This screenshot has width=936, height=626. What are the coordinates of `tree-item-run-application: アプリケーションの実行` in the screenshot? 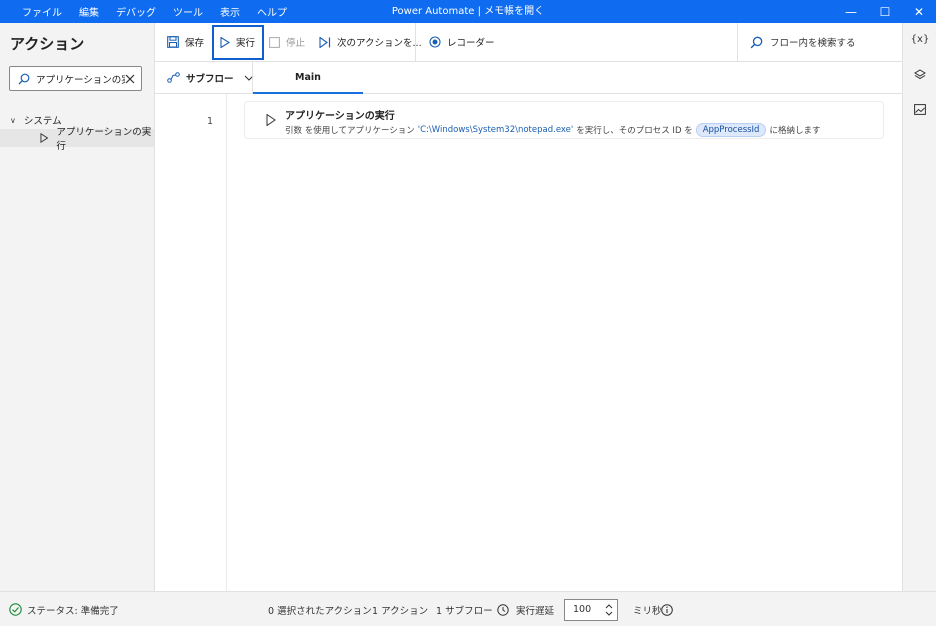 It's located at (77, 139).